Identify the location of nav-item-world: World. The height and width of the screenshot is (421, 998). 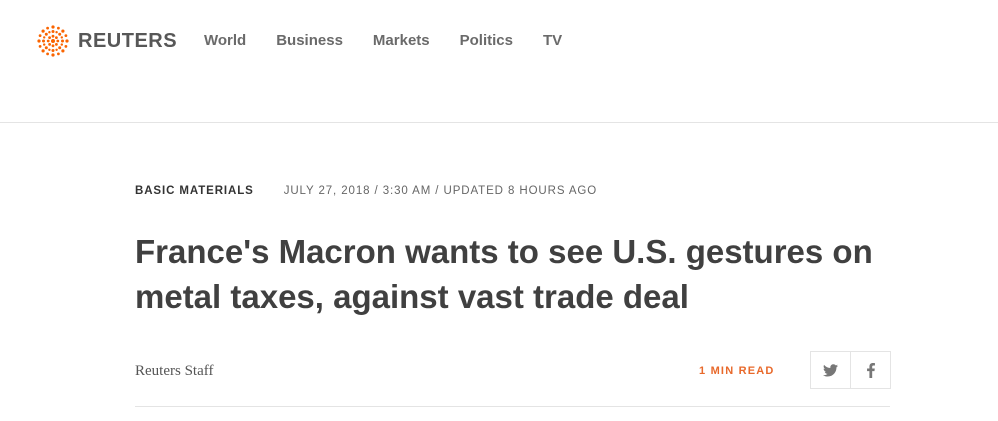
(225, 41).